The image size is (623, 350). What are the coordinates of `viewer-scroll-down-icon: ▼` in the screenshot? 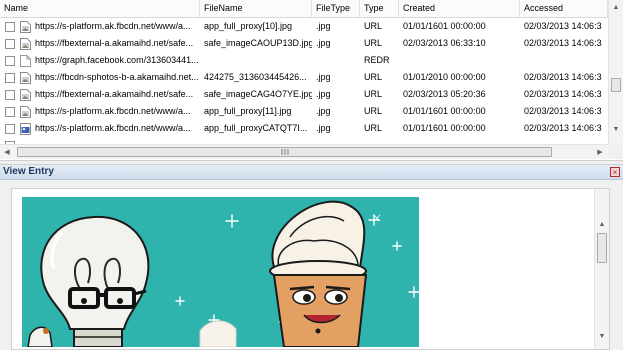 It's located at (602, 336).